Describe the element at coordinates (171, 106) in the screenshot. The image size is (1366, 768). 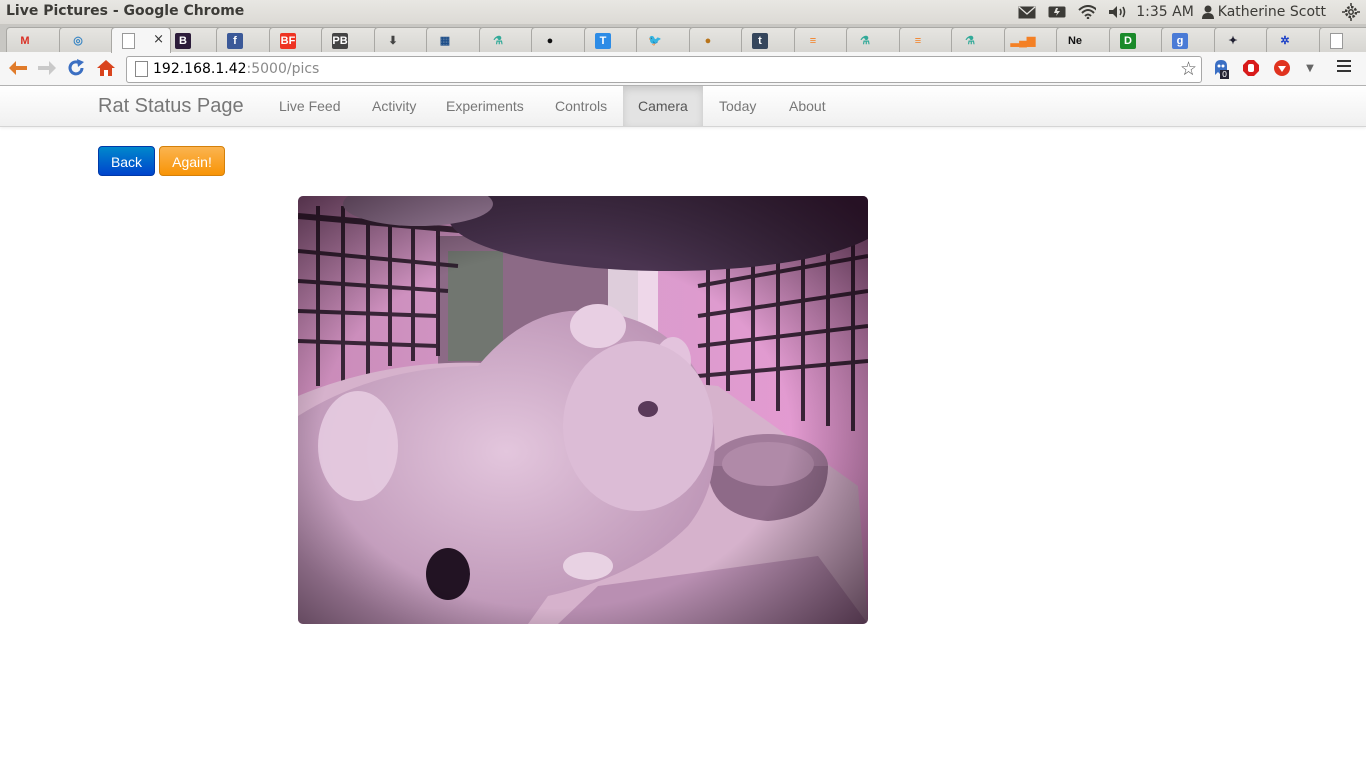
I see `brand-title: Rat Status Page` at that location.